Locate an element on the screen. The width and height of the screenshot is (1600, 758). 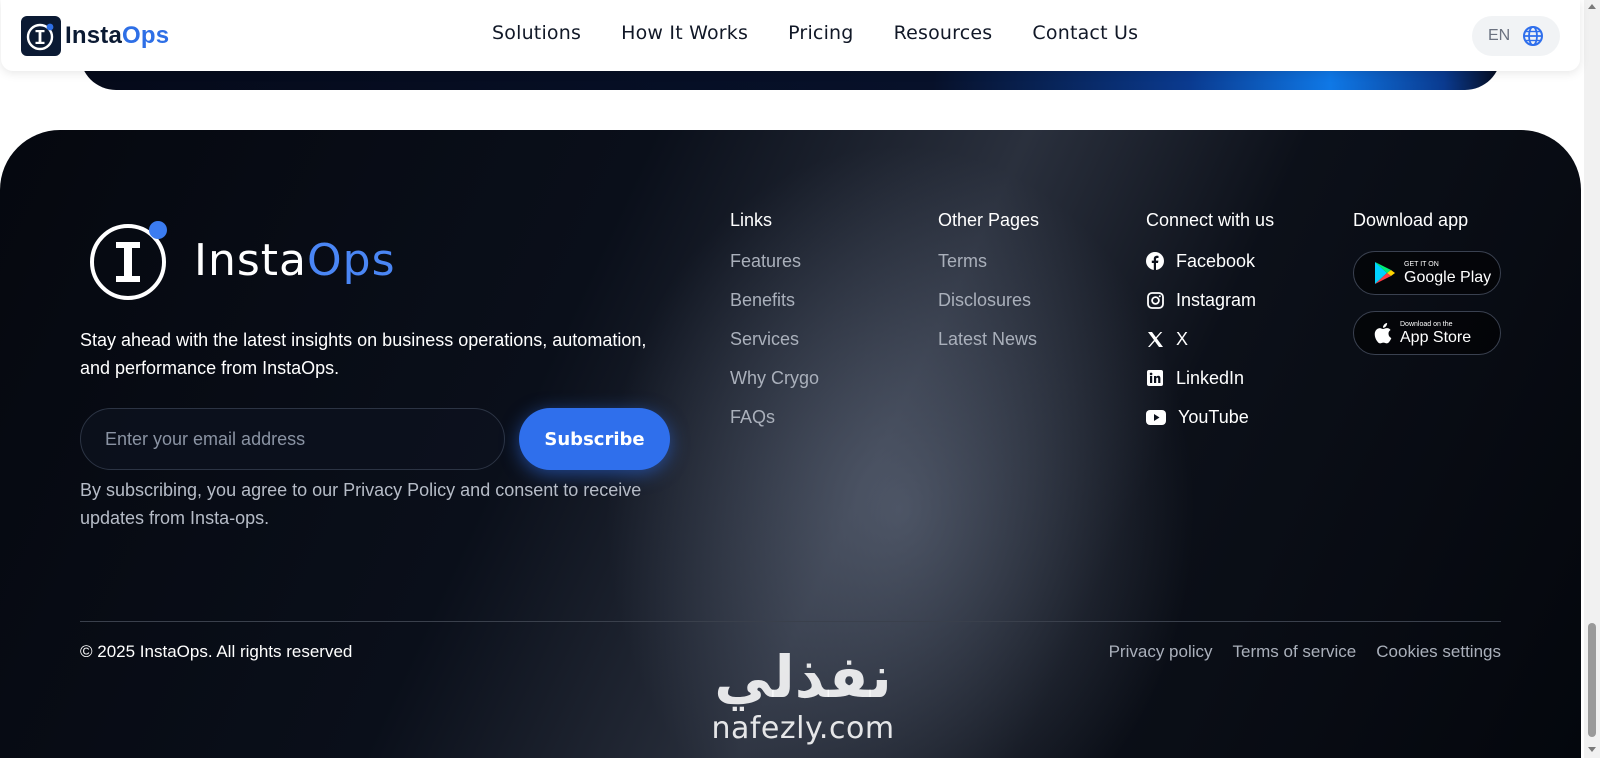
link-latest-news: Latest News is located at coordinates (988, 339).